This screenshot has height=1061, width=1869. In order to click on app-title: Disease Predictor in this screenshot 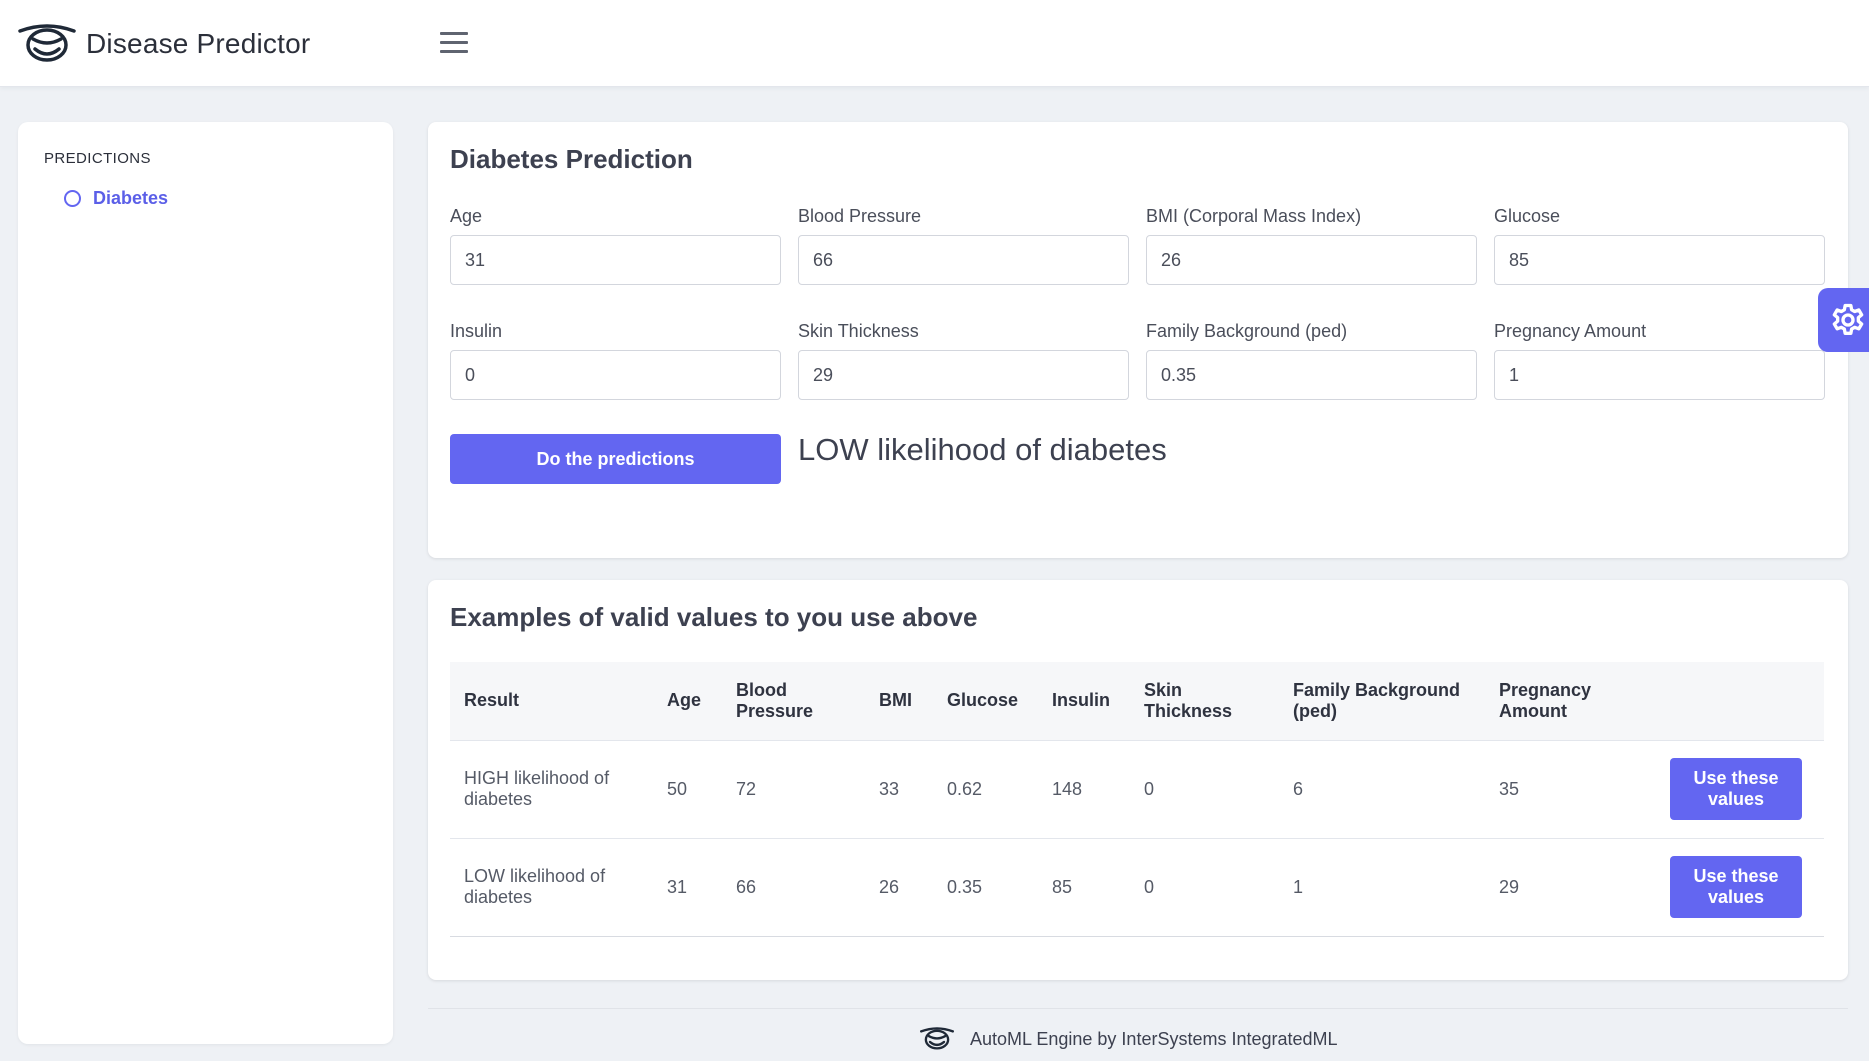, I will do `click(198, 43)`.